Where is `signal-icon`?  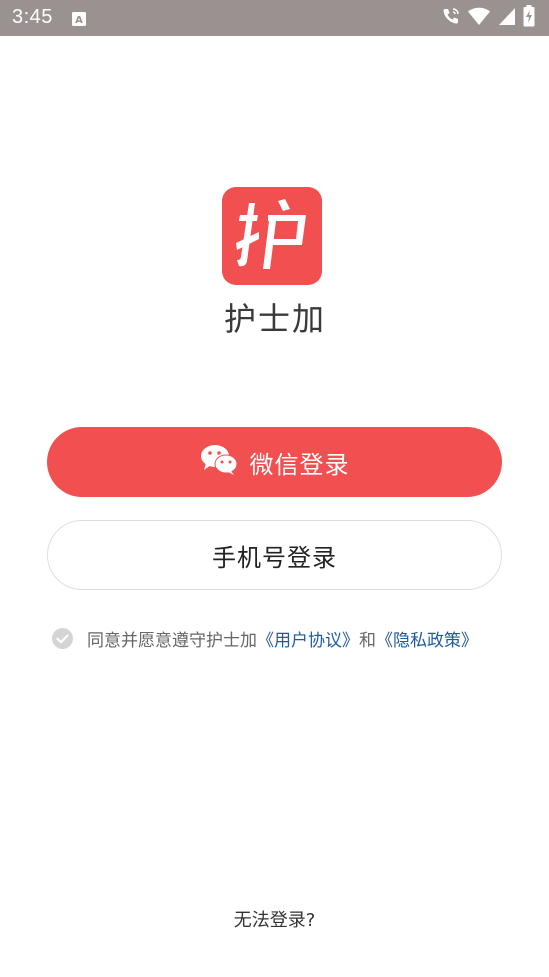
signal-icon is located at coordinates (507, 18).